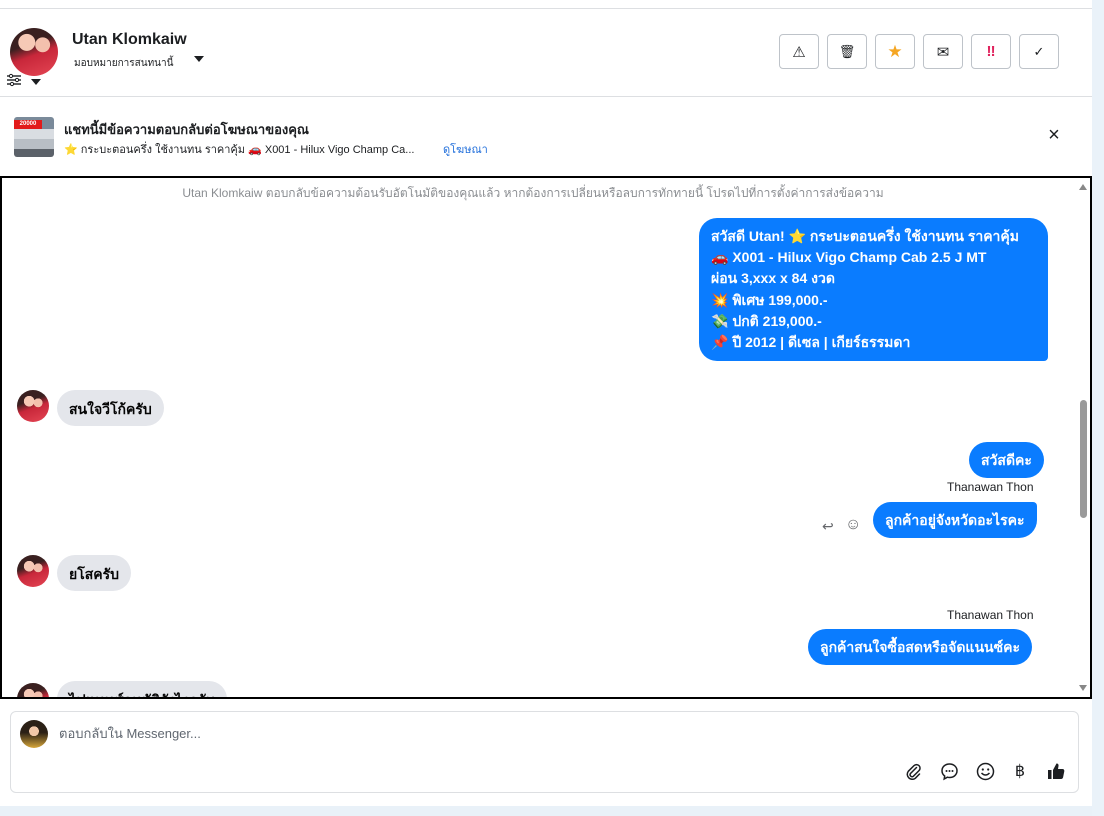 This screenshot has width=1104, height=816. What do you see at coordinates (34, 137) in the screenshot?
I see `ad-thumbnail: 20000` at bounding box center [34, 137].